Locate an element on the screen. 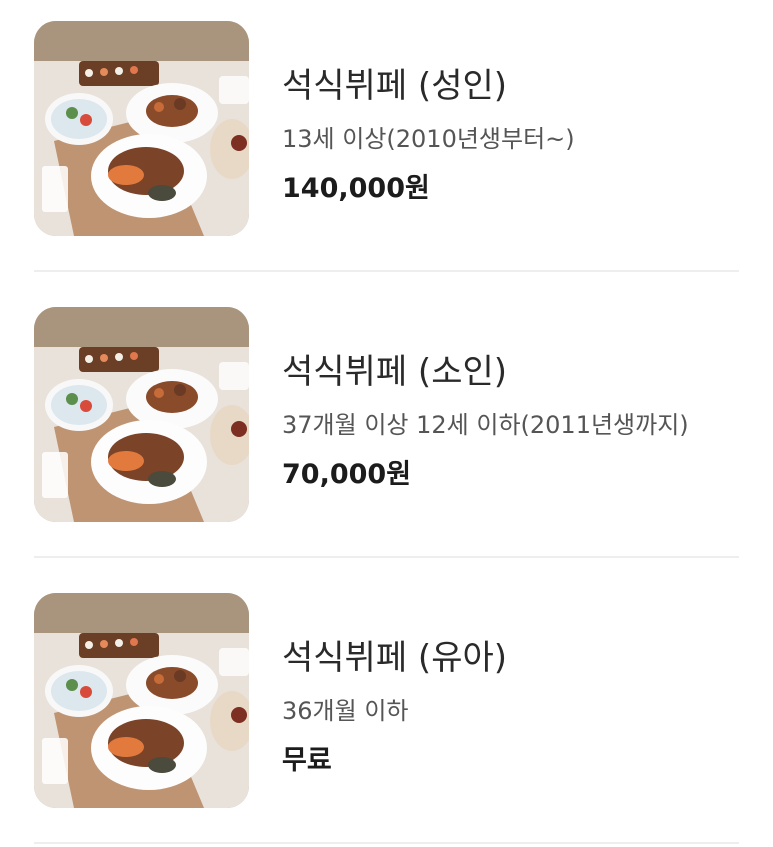 This screenshot has height=847, width=773. product-price: 140,000원 is located at coordinates (356, 188).